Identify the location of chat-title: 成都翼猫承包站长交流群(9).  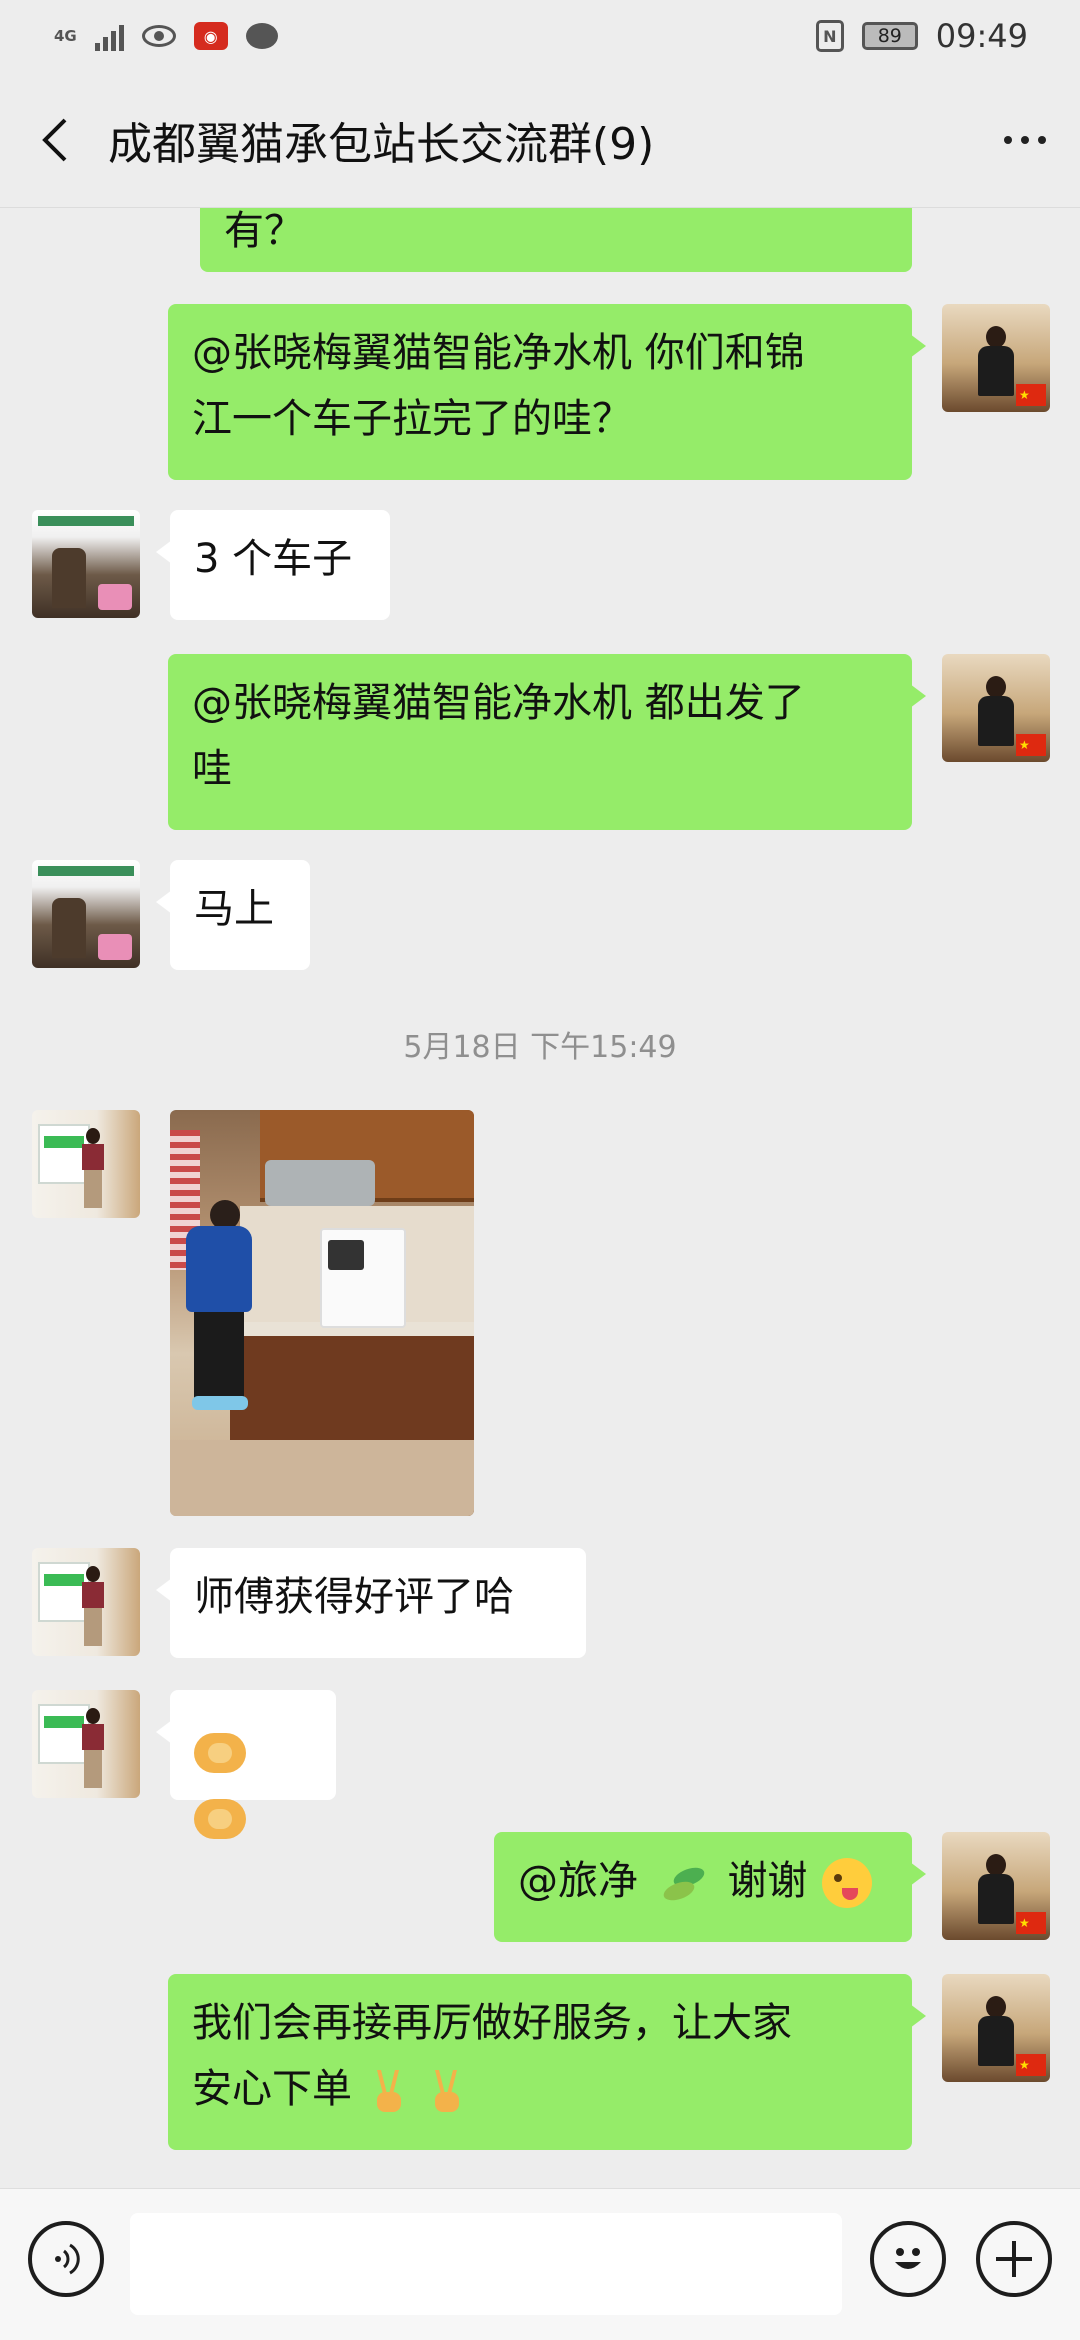
(381, 144).